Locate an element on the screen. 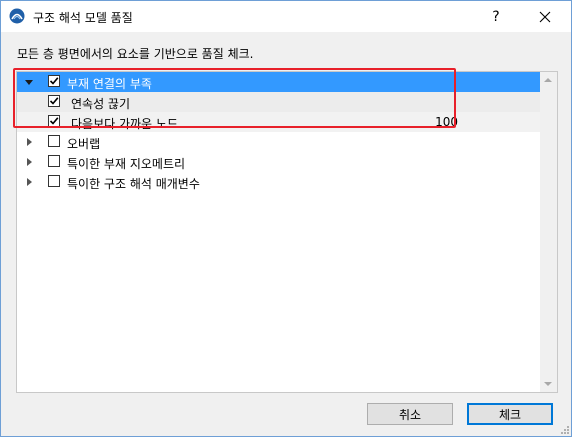  close-button is located at coordinates (545, 16).